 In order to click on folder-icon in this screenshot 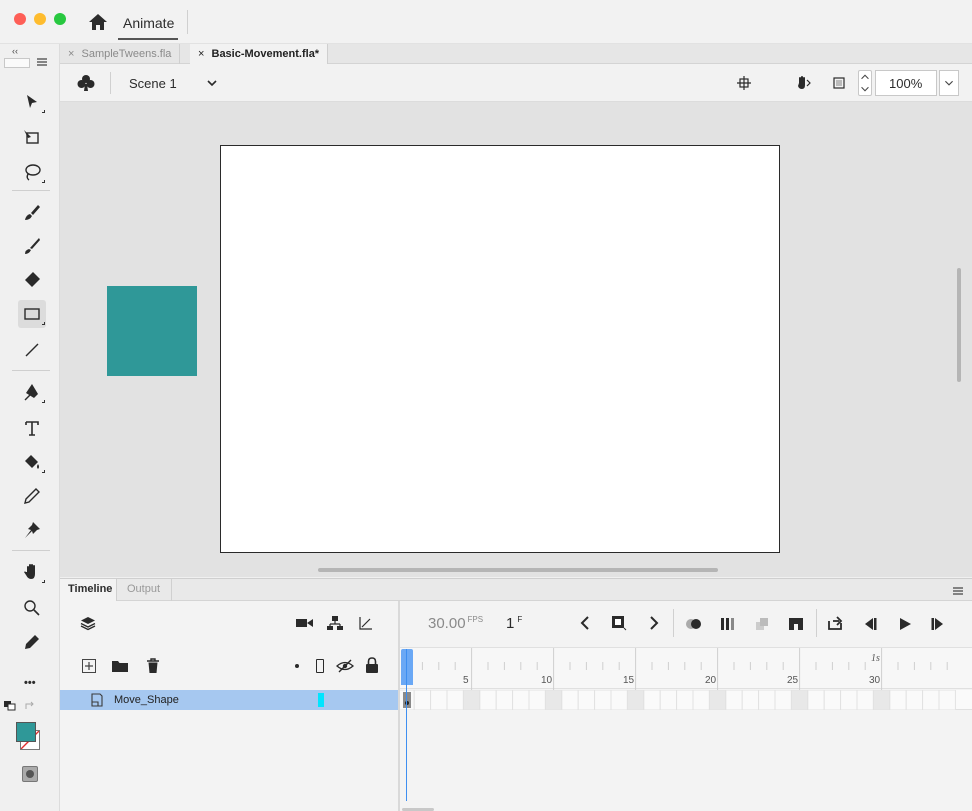, I will do `click(120, 666)`.